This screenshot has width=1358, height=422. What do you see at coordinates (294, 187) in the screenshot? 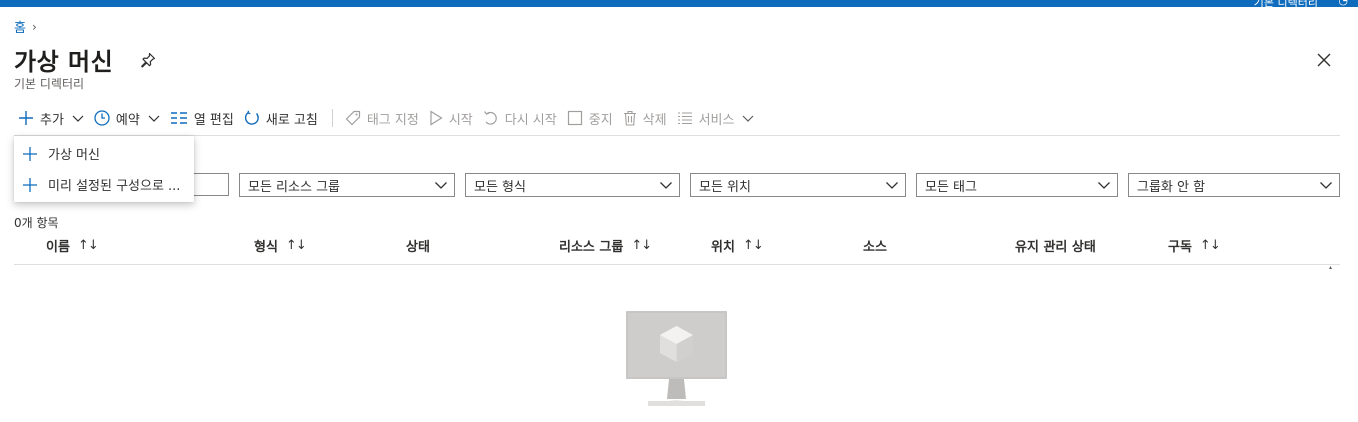
I see `resource-group-filter-value: 모든 리소스 그룹` at bounding box center [294, 187].